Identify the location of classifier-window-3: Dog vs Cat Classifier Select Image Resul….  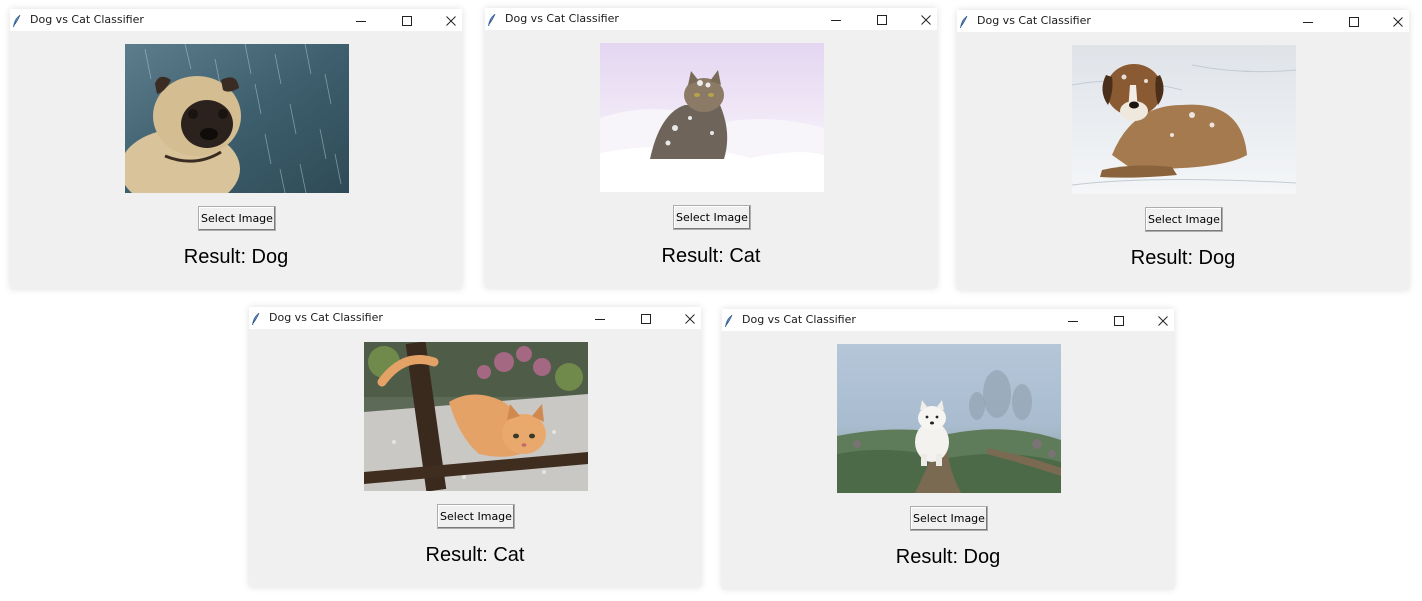
(1183, 150).